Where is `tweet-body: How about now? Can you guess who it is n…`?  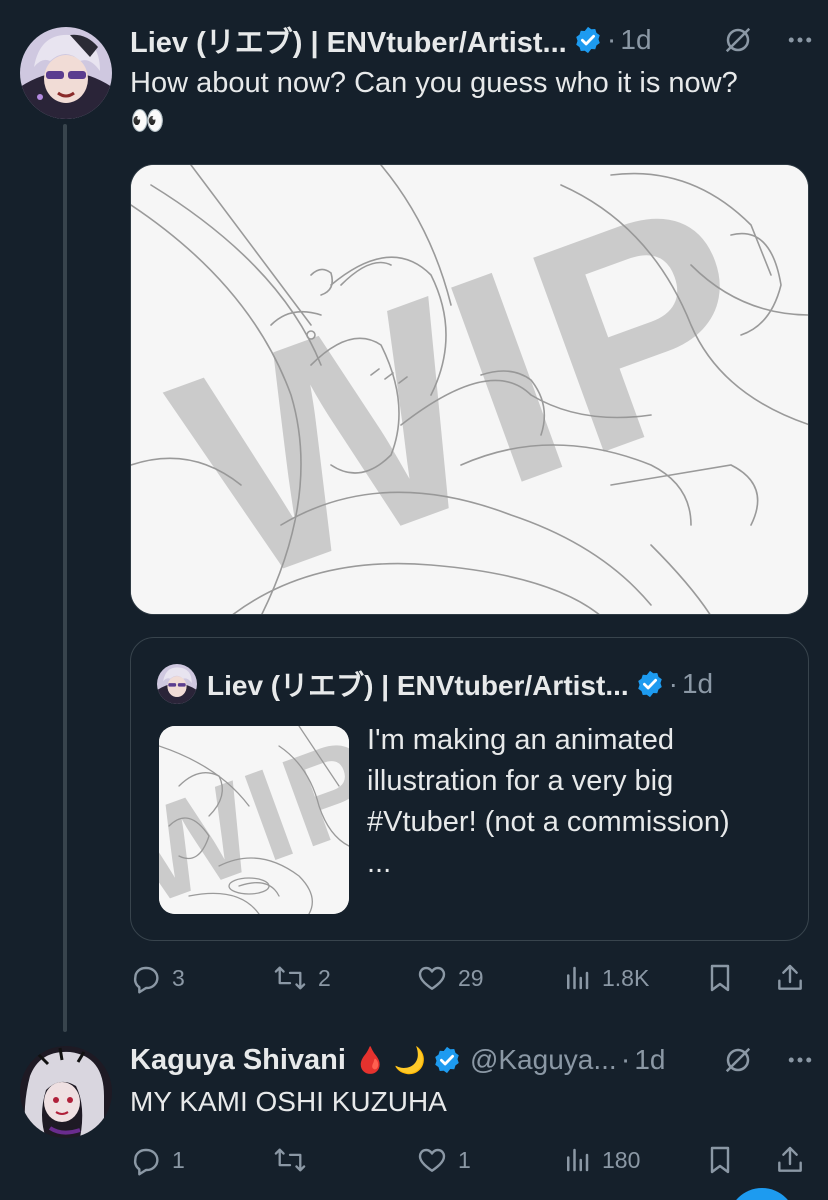
tweet-body: How about now? Can you guess who it is n… is located at coordinates (434, 83).